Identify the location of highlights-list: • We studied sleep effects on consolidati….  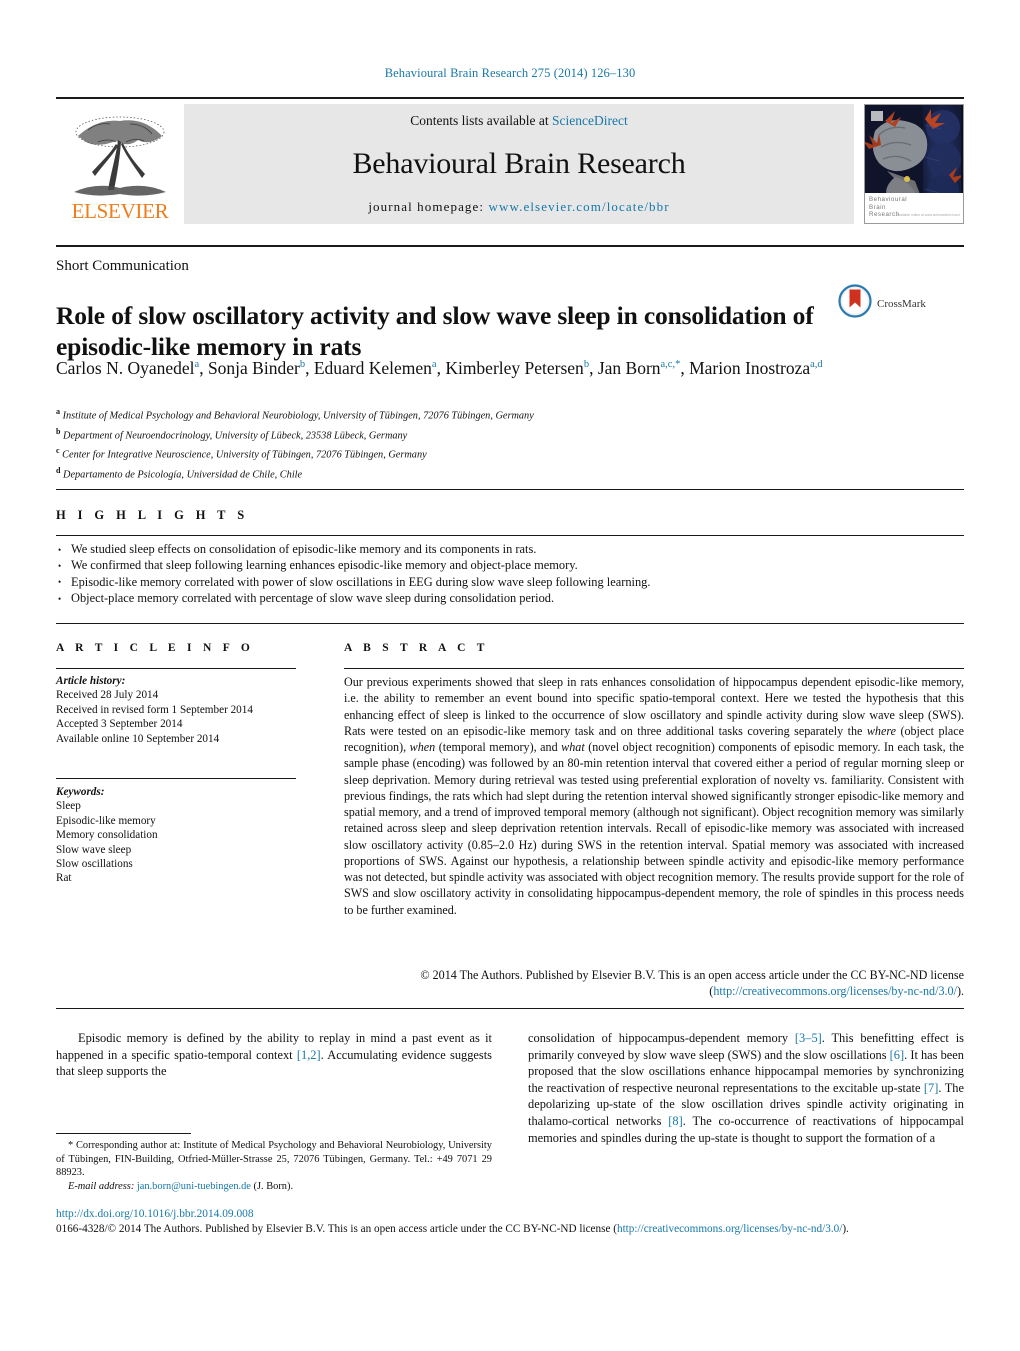
(510, 574).